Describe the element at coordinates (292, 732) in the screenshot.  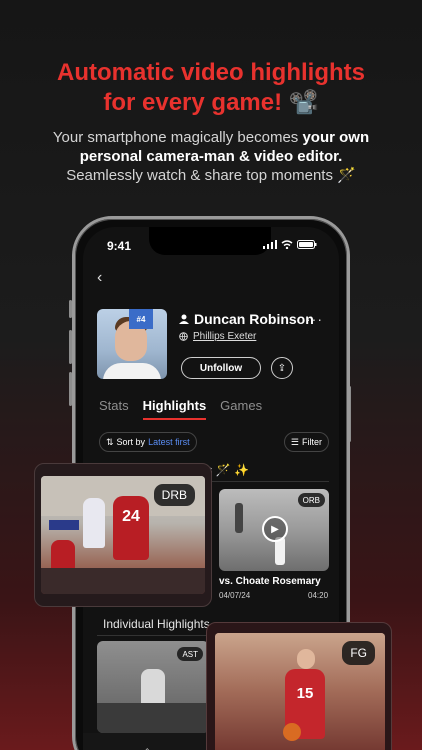
I see `basketball-icon` at that location.